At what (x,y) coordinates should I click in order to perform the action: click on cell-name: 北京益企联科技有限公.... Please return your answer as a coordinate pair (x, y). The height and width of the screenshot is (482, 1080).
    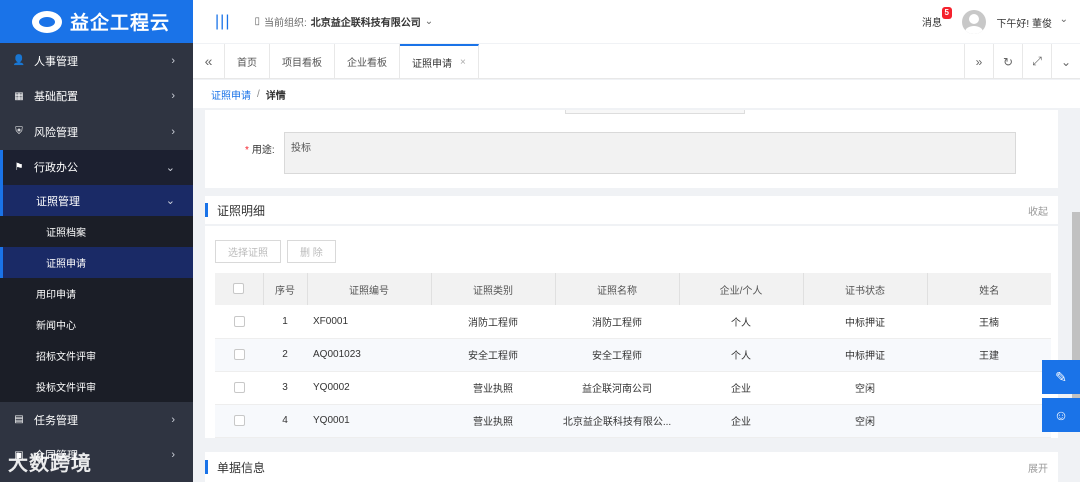
    Looking at the image, I should click on (617, 421).